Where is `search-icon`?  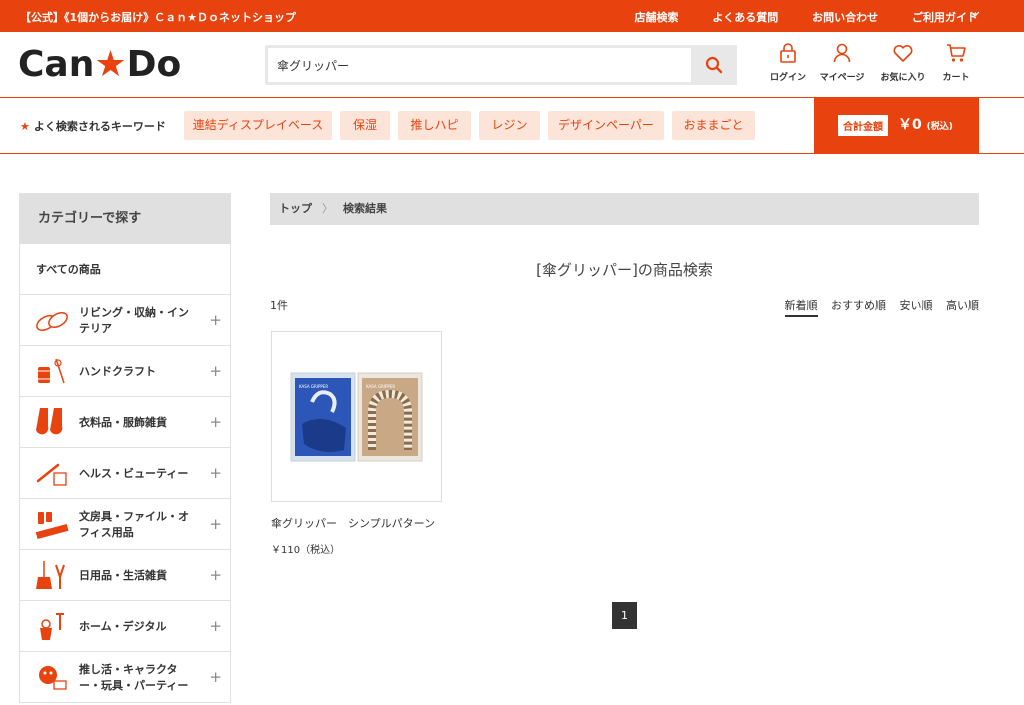
search-icon is located at coordinates (714, 65).